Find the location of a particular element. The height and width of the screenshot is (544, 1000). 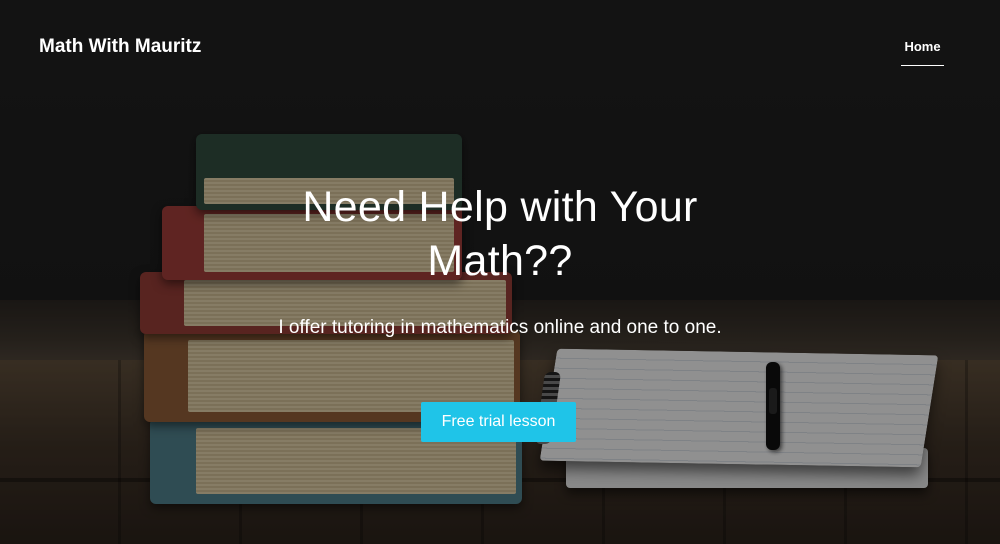

free-trial-lesson-button: Free trial lesson is located at coordinates (498, 422).